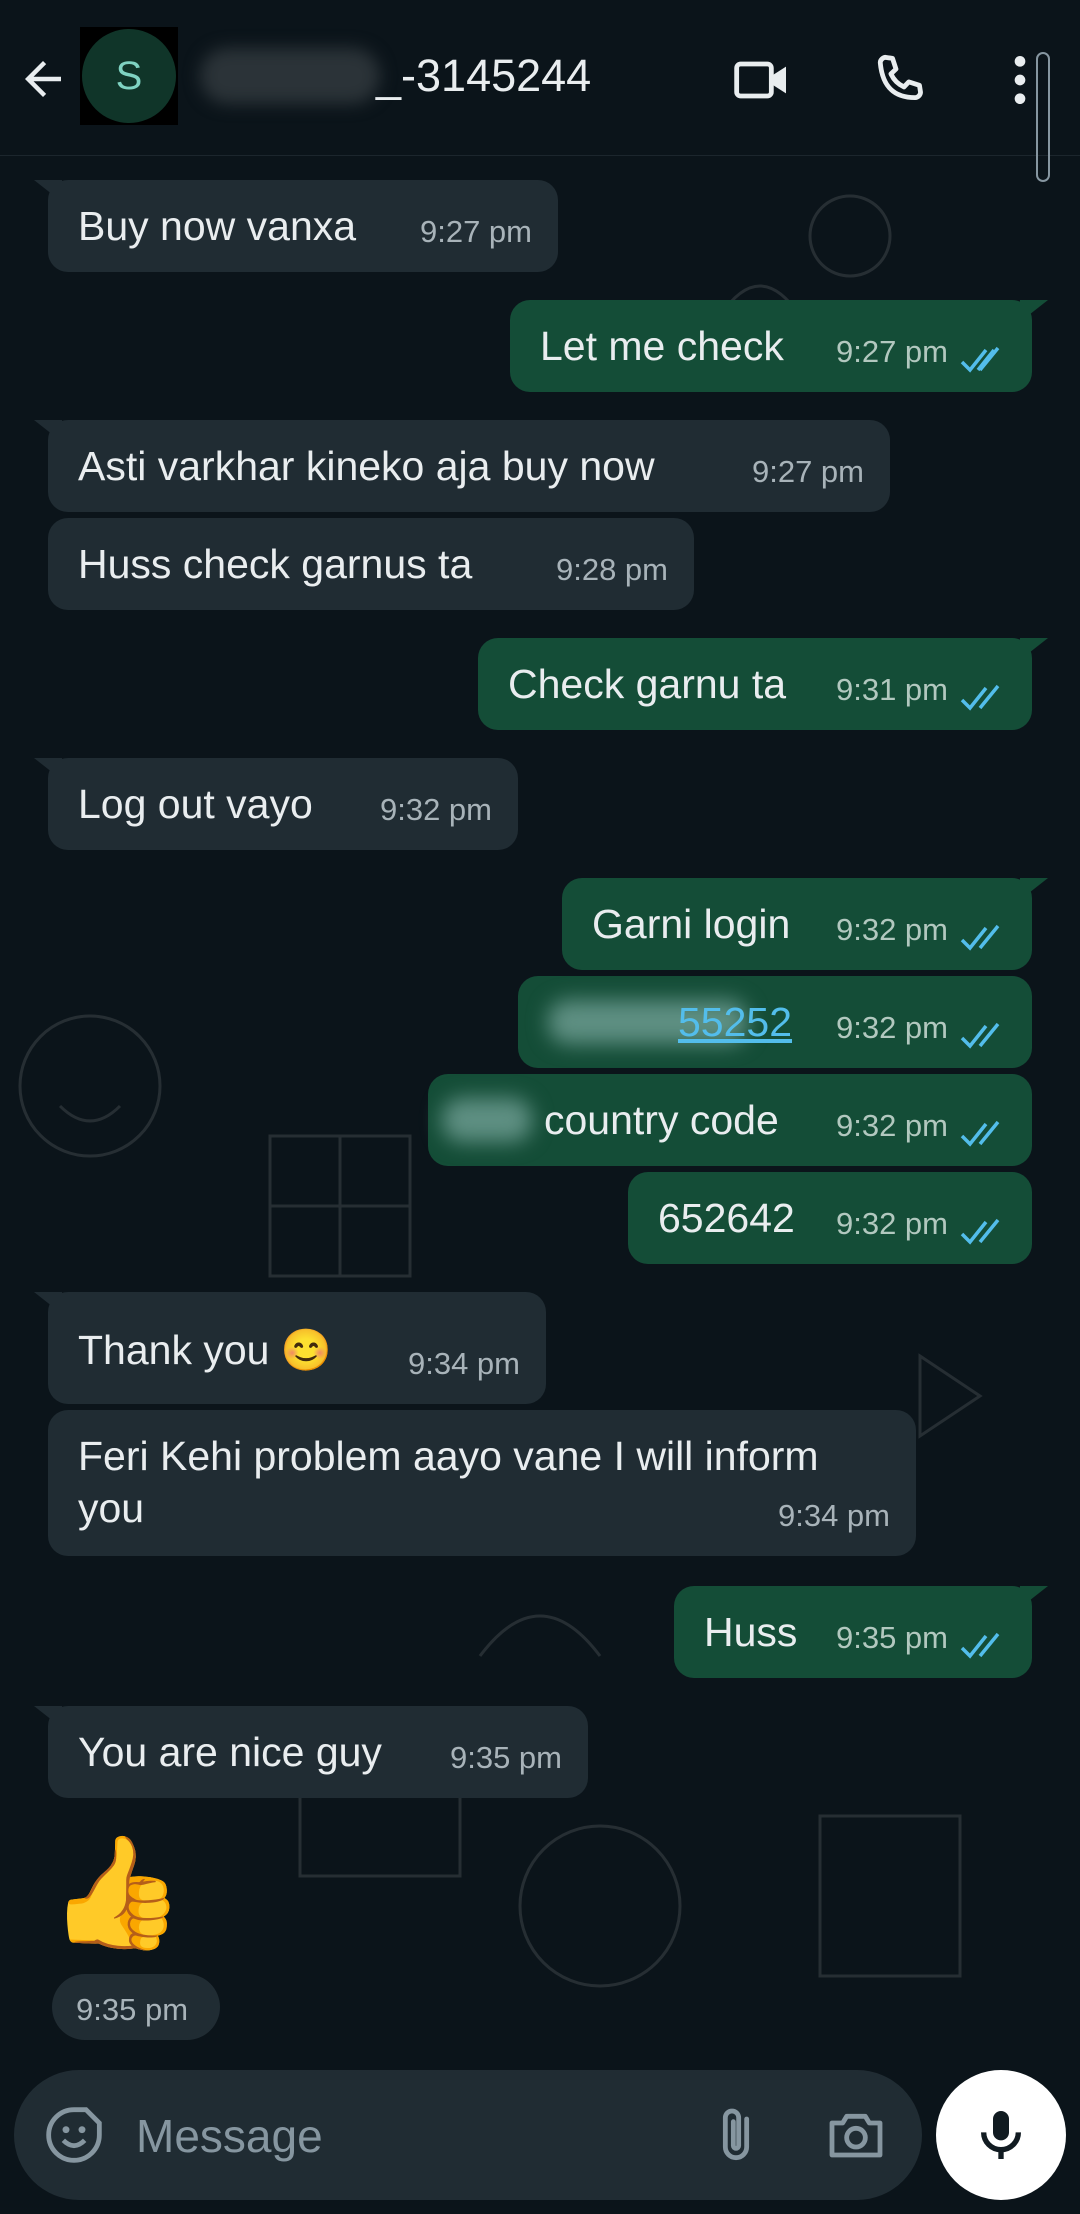 The height and width of the screenshot is (2214, 1080). What do you see at coordinates (762, 80) in the screenshot?
I see `video-call-icon` at bounding box center [762, 80].